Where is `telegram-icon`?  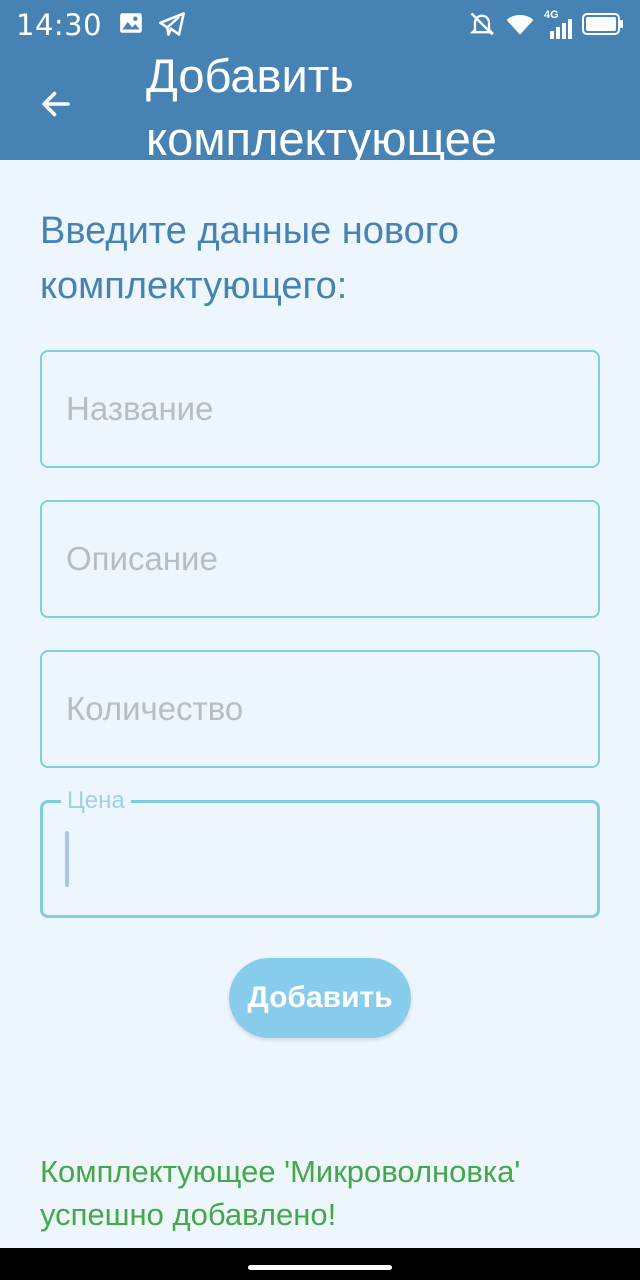 telegram-icon is located at coordinates (172, 26).